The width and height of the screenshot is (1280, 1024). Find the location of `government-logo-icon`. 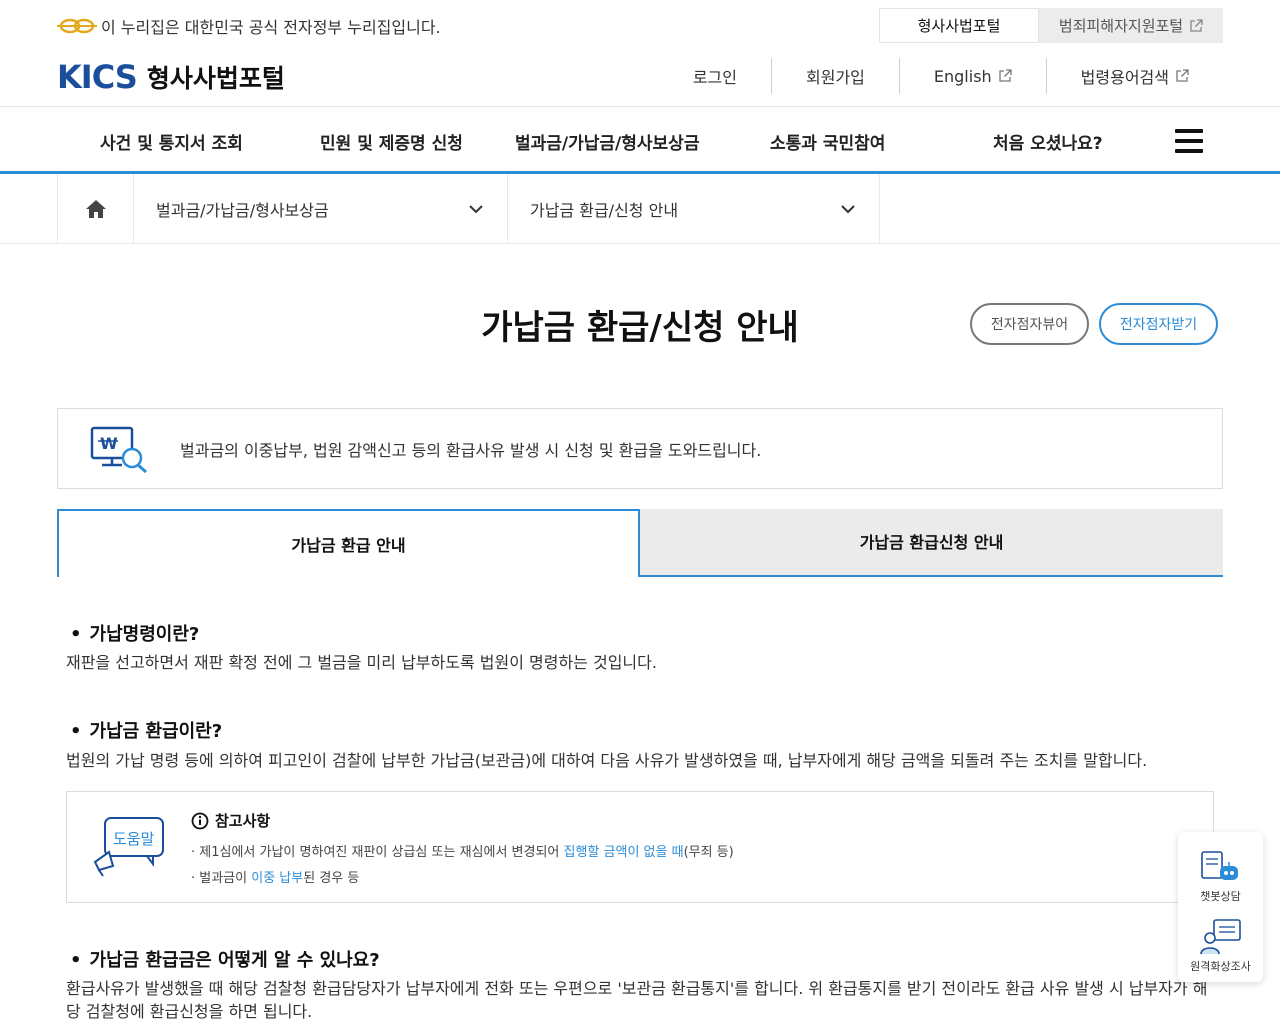

government-logo-icon is located at coordinates (77, 26).